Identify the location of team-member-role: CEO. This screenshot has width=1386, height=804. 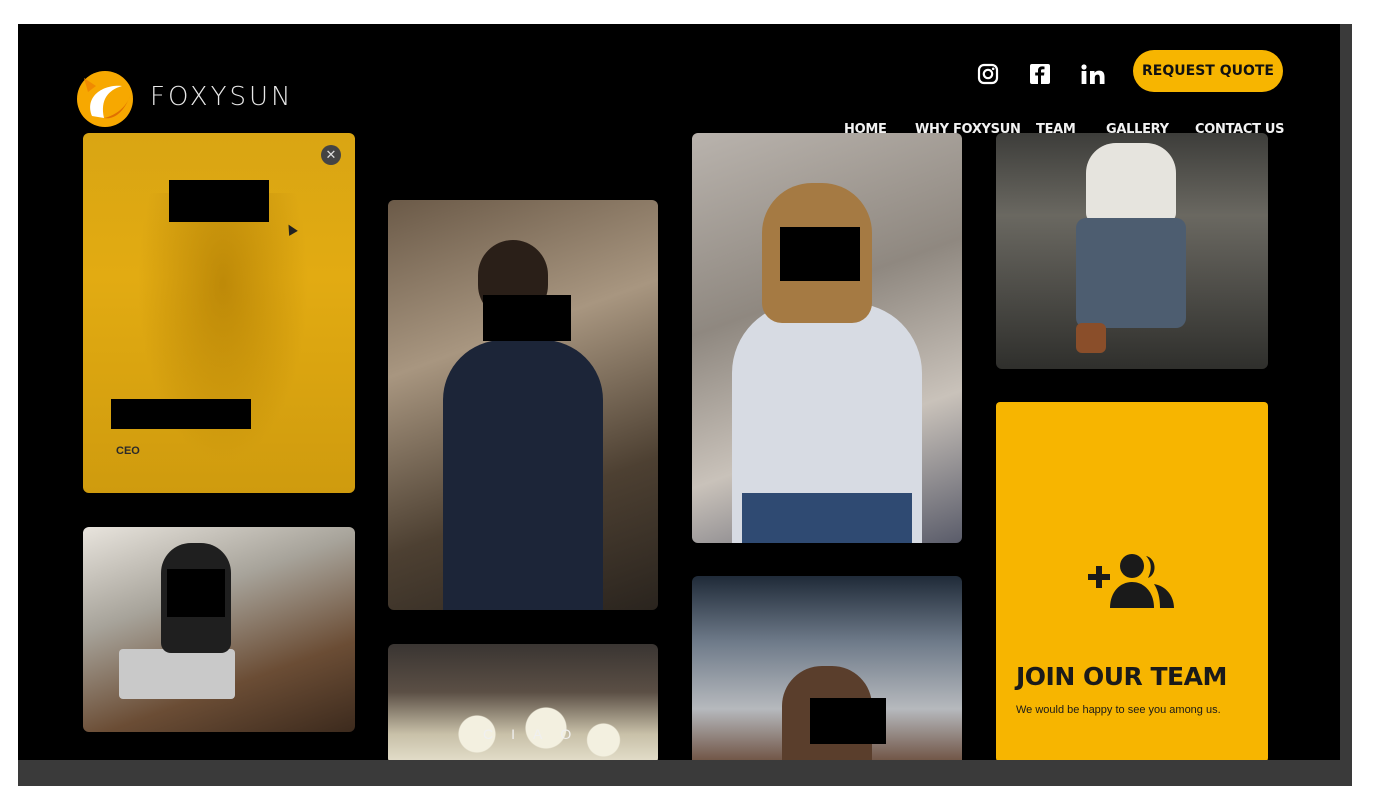
(128, 451).